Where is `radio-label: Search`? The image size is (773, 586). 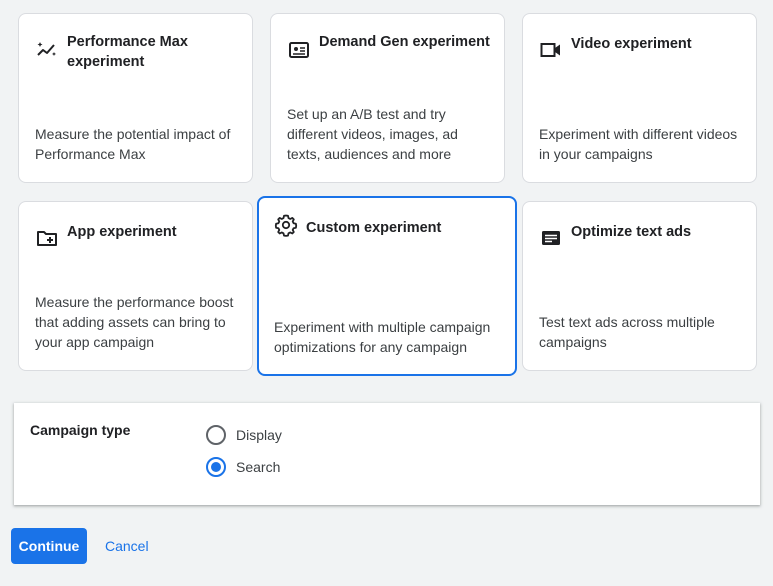
radio-label: Search is located at coordinates (258, 467).